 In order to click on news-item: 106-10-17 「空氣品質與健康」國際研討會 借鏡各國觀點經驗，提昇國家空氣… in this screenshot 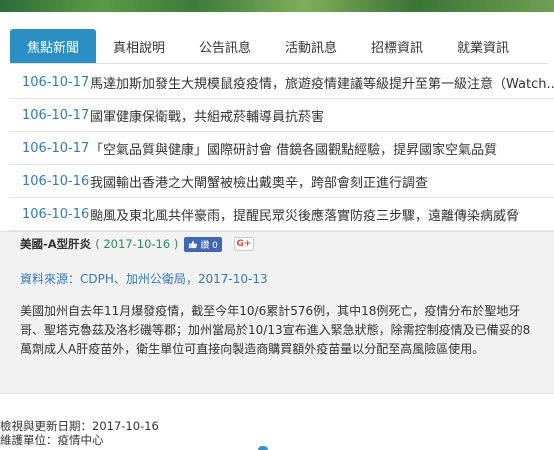, I will do `click(282, 148)`.